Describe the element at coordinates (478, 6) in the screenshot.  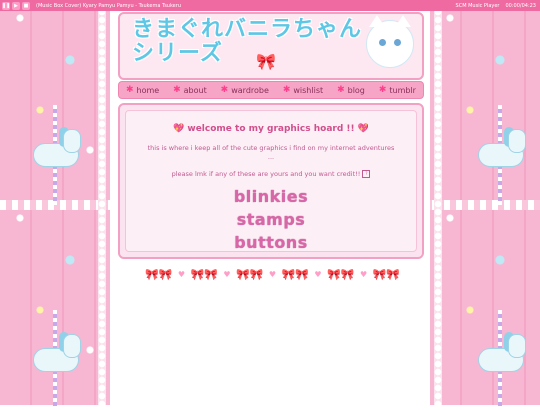
I see `player-name: SCM Music Player` at that location.